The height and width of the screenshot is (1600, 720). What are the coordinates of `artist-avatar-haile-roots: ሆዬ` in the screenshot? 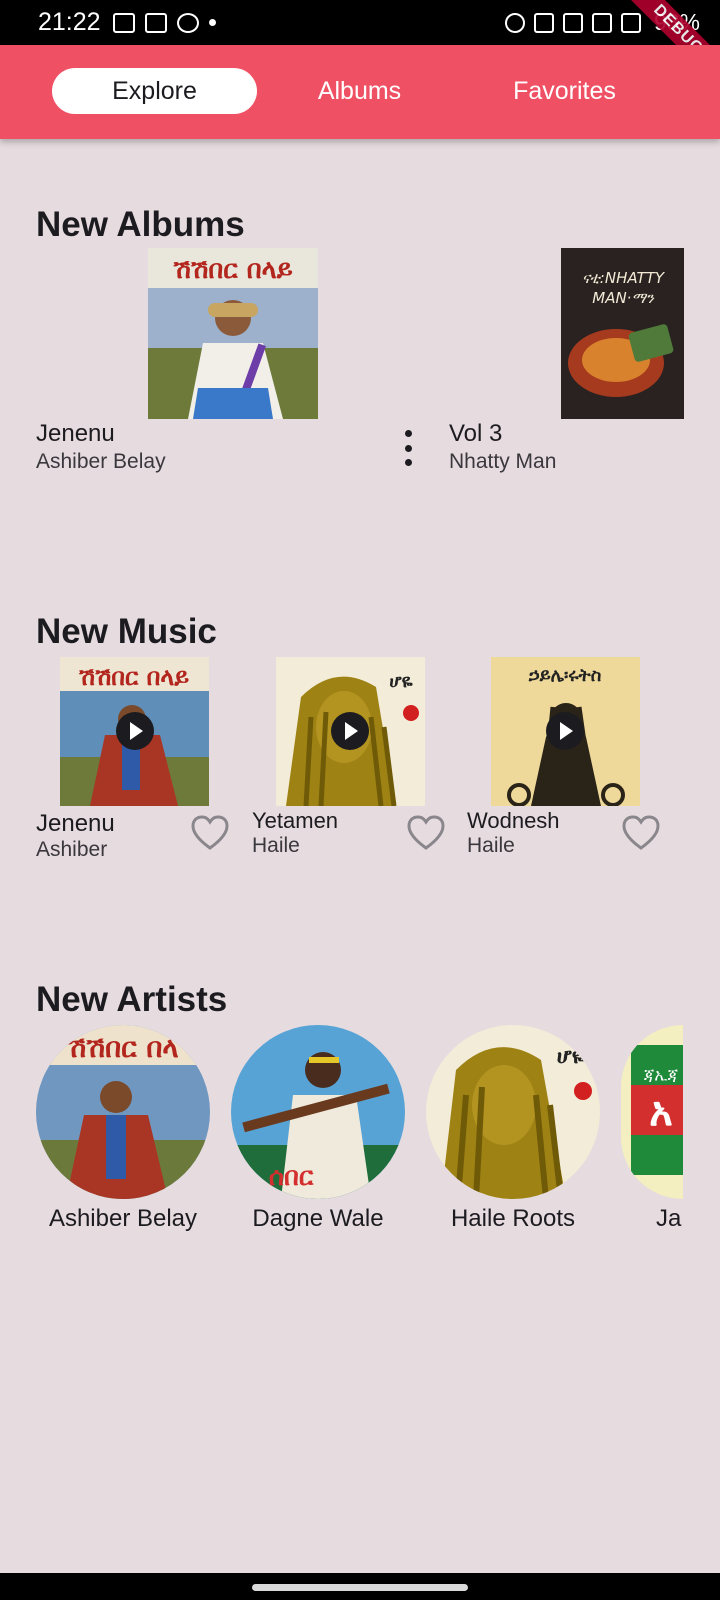 It's located at (513, 1112).